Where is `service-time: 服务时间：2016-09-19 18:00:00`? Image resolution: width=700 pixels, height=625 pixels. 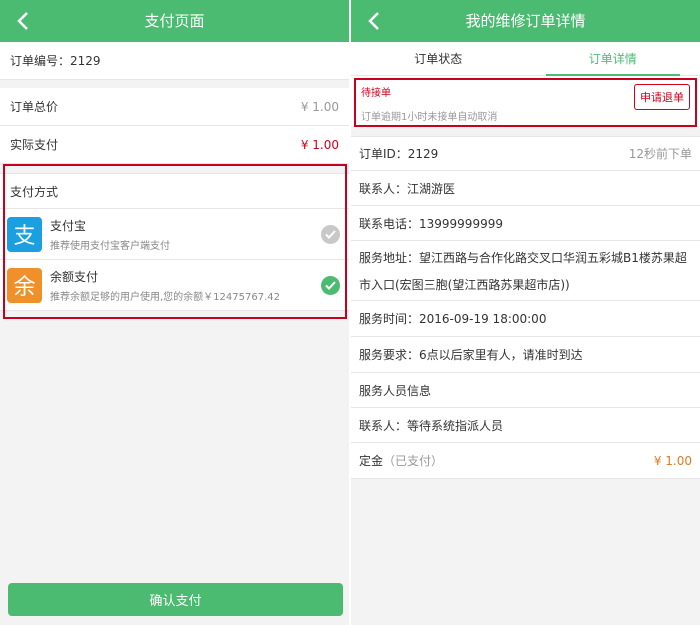 service-time: 服务时间：2016-09-19 18:00:00 is located at coordinates (453, 319).